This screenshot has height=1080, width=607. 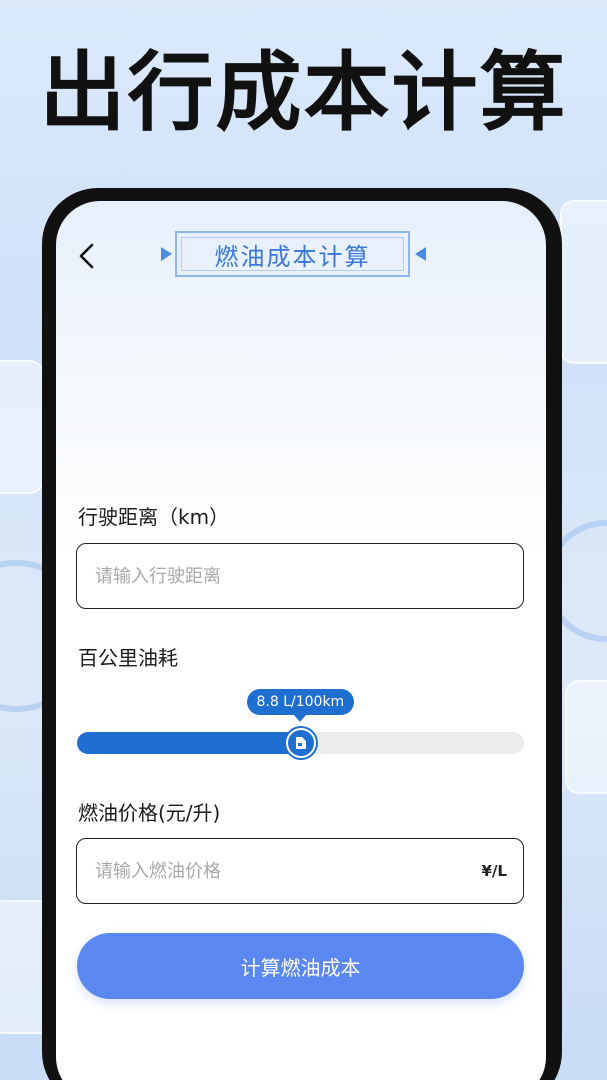 I want to click on fuel-price-unit: ¥/L, so click(x=494, y=871).